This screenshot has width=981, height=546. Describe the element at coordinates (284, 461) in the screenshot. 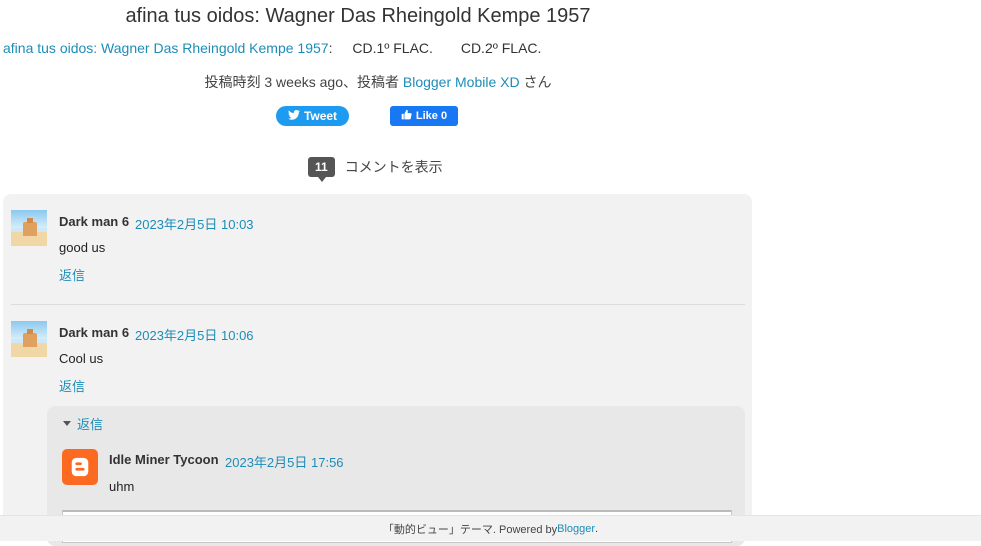

I see `reply-date-link: 2023年2月5日 17:56` at that location.